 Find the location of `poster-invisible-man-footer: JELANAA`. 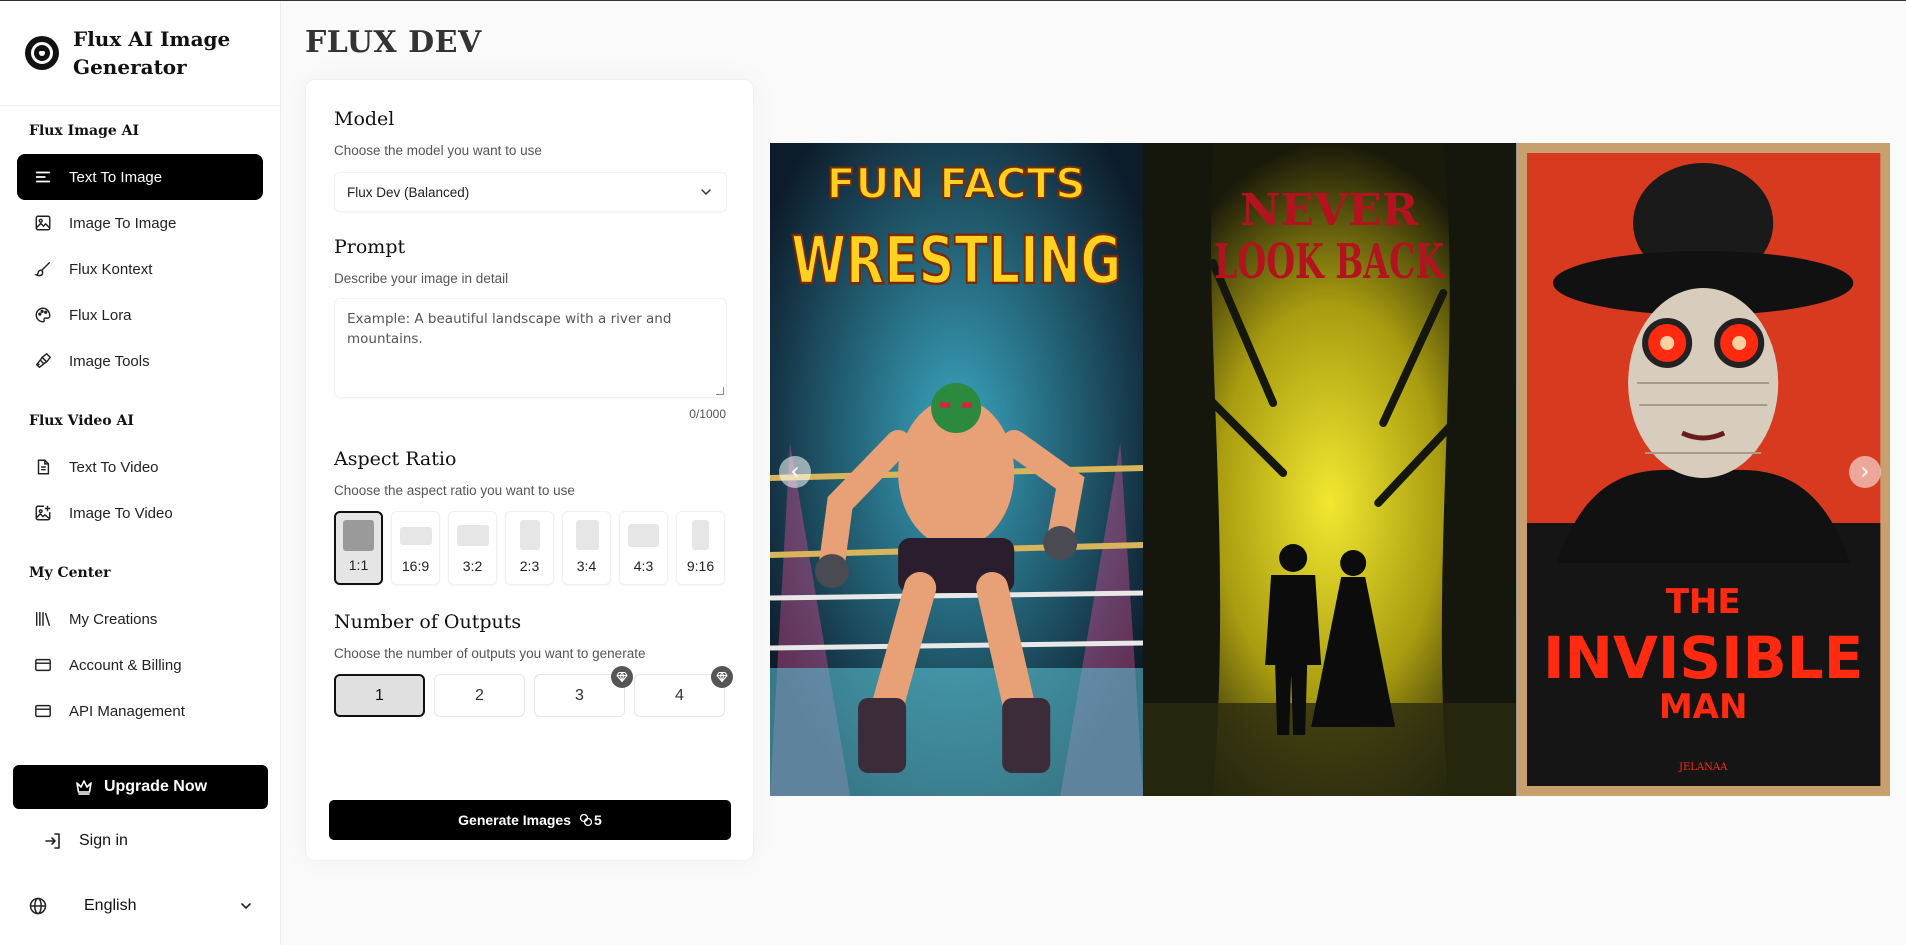

poster-invisible-man-footer: JELANAA is located at coordinates (1703, 767).